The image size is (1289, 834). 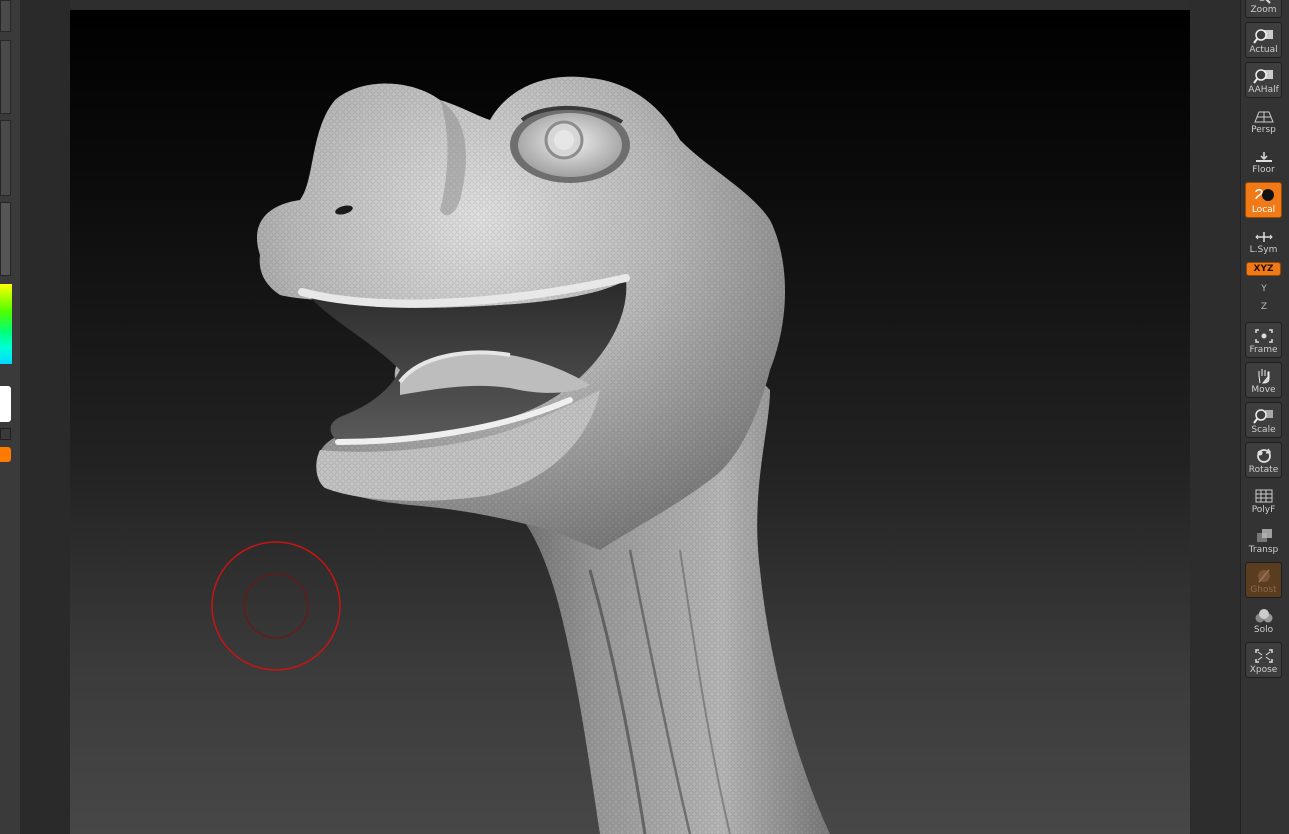 What do you see at coordinates (1263, 50) in the screenshot?
I see `actual-label: Actual` at bounding box center [1263, 50].